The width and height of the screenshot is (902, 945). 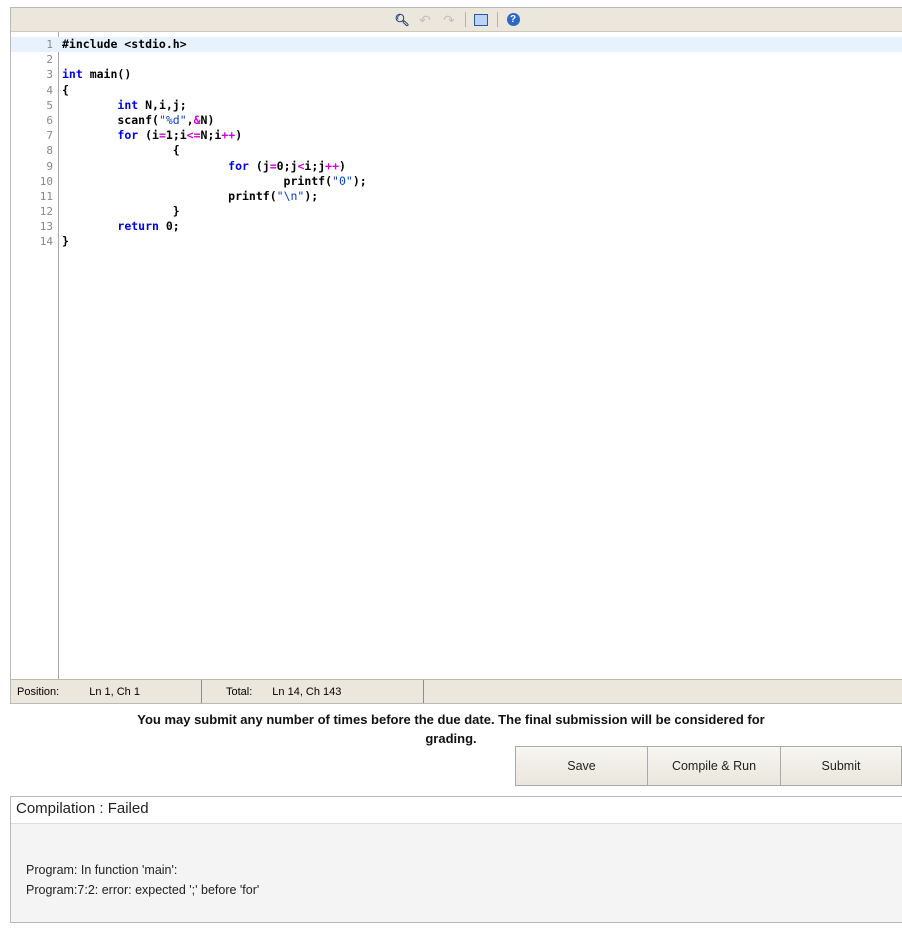 I want to click on fullscreen-icon, so click(x=481, y=19).